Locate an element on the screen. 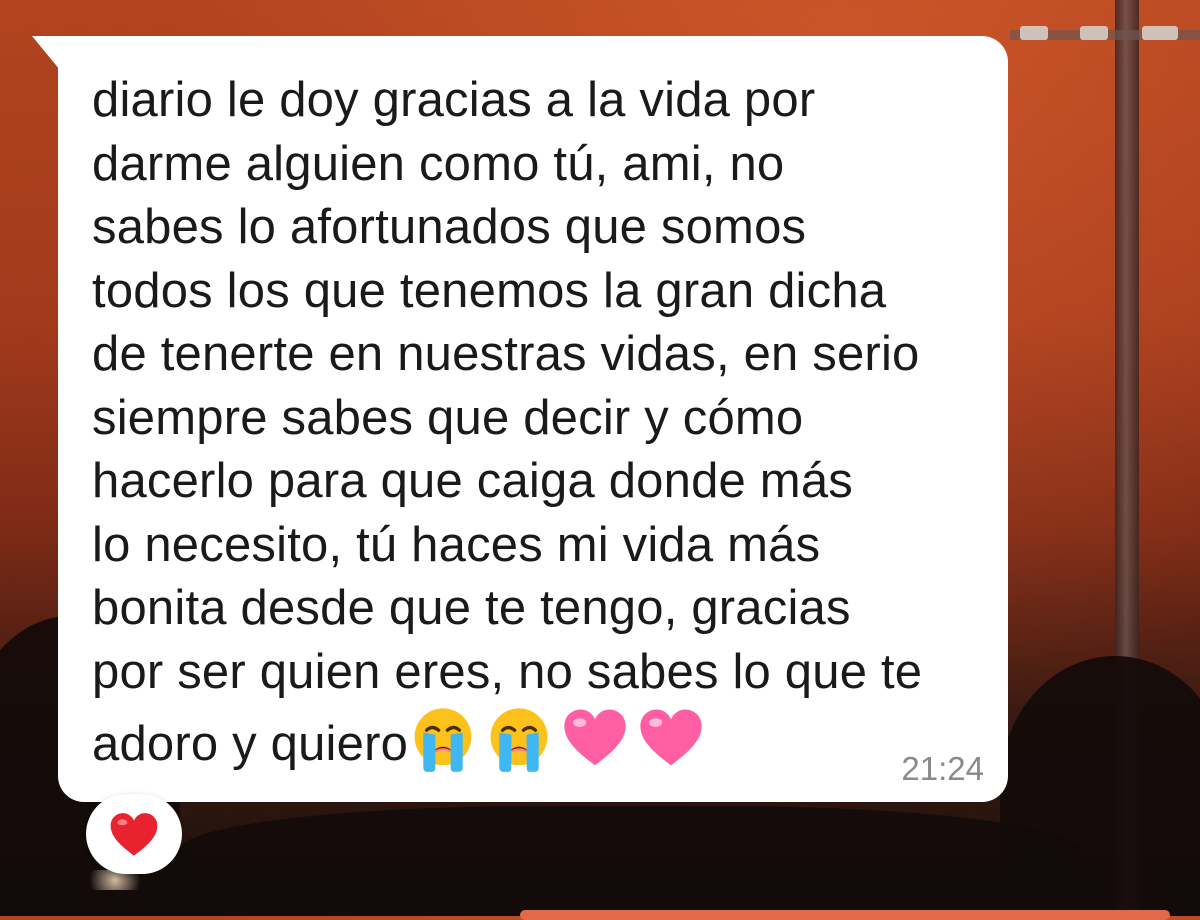 The width and height of the screenshot is (1200, 920). message-emojis is located at coordinates (560, 740).